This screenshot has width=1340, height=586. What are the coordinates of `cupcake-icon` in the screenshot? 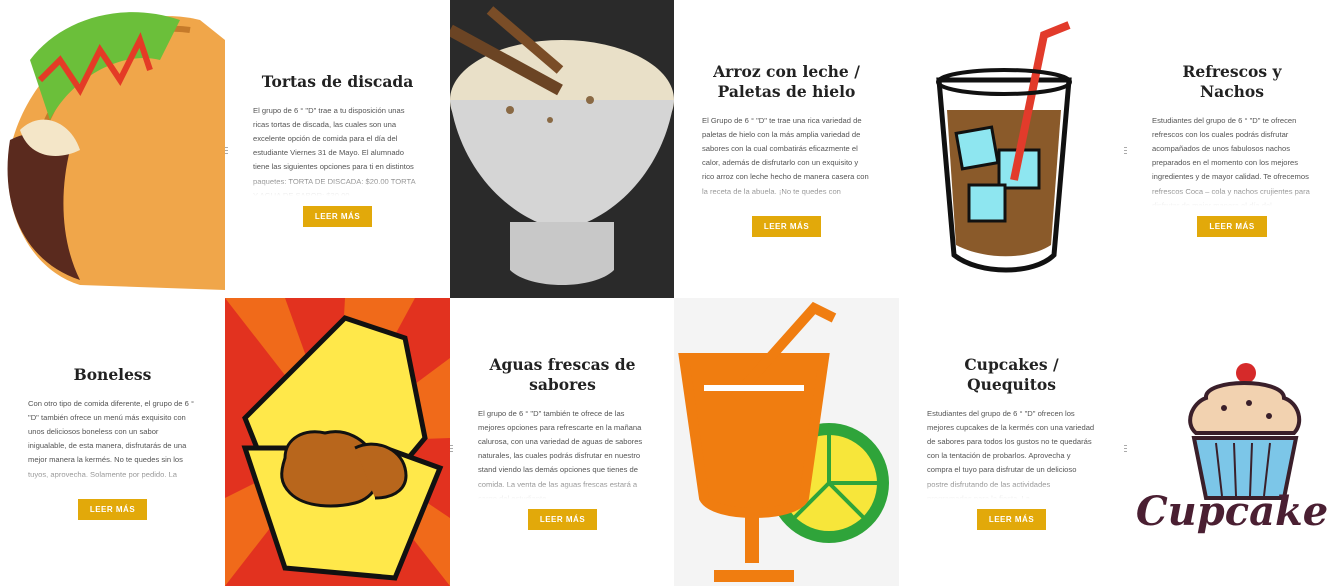 It's located at (1232, 442).